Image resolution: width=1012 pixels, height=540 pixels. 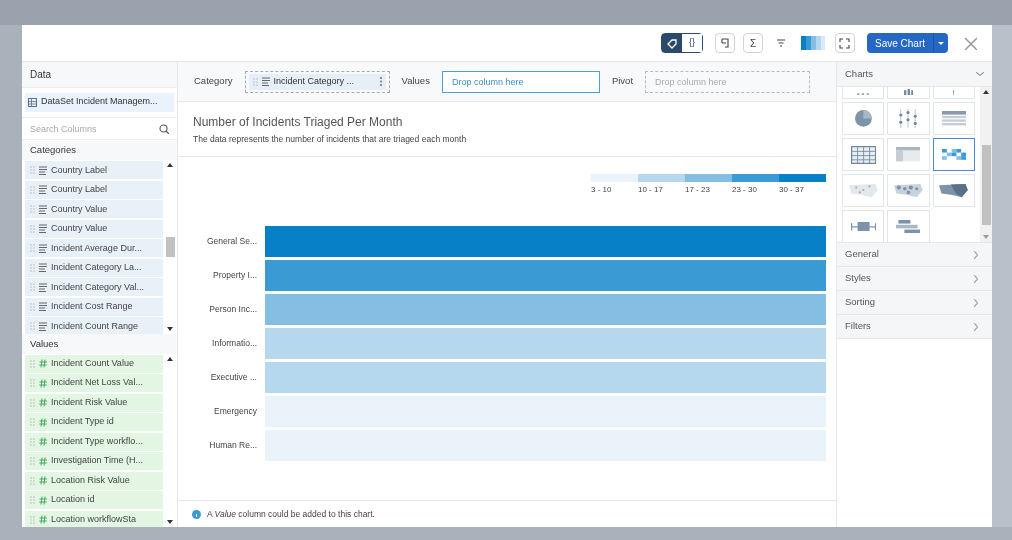 I want to click on drop-zone-label: Pivot, so click(x=622, y=81).